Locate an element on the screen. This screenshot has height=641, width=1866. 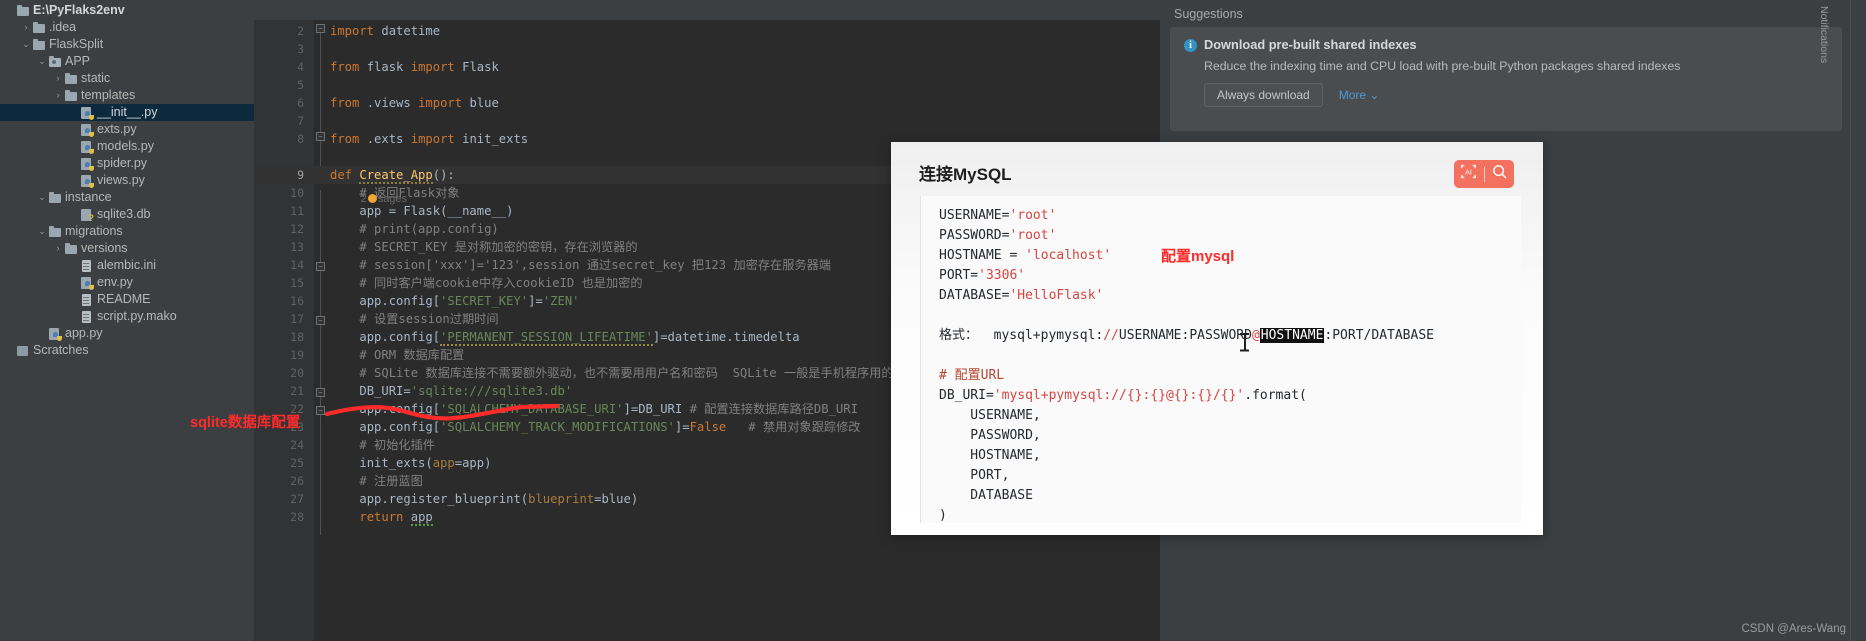
tree-item-alembic-ini: >alembic.ini is located at coordinates (127, 265).